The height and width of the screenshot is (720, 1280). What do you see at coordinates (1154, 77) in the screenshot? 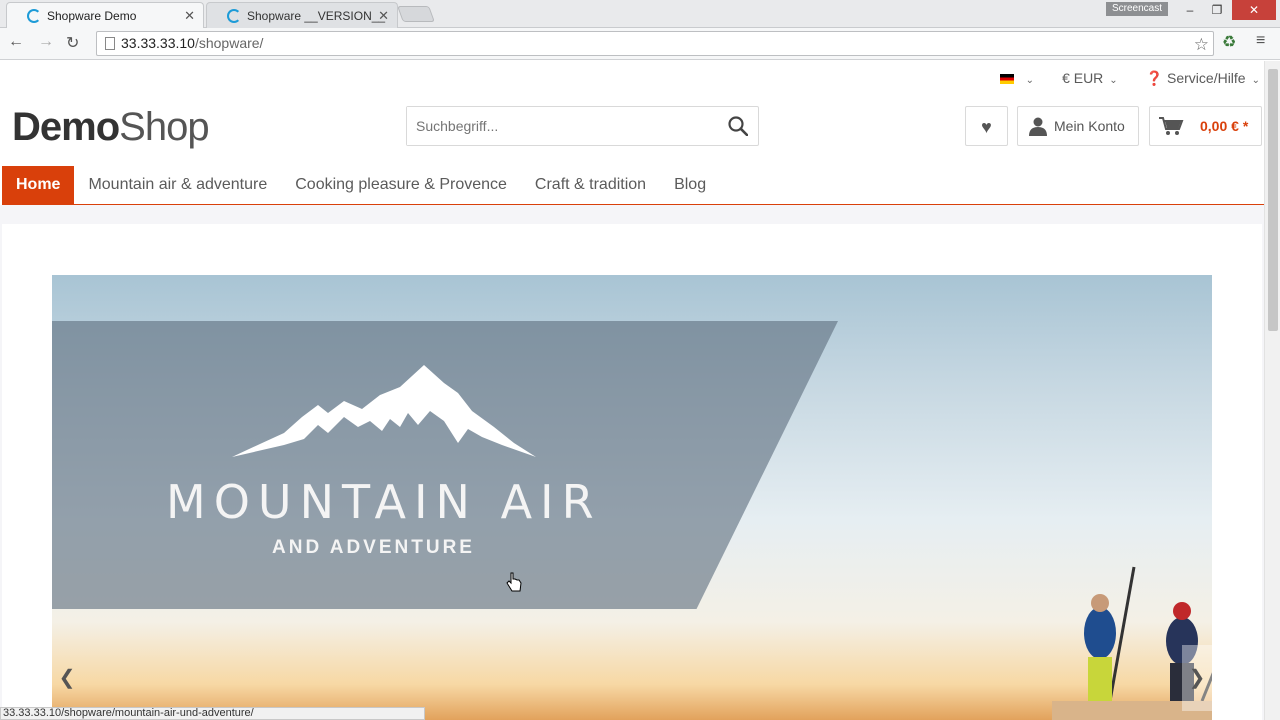
I see `question-icon: ❓` at bounding box center [1154, 77].